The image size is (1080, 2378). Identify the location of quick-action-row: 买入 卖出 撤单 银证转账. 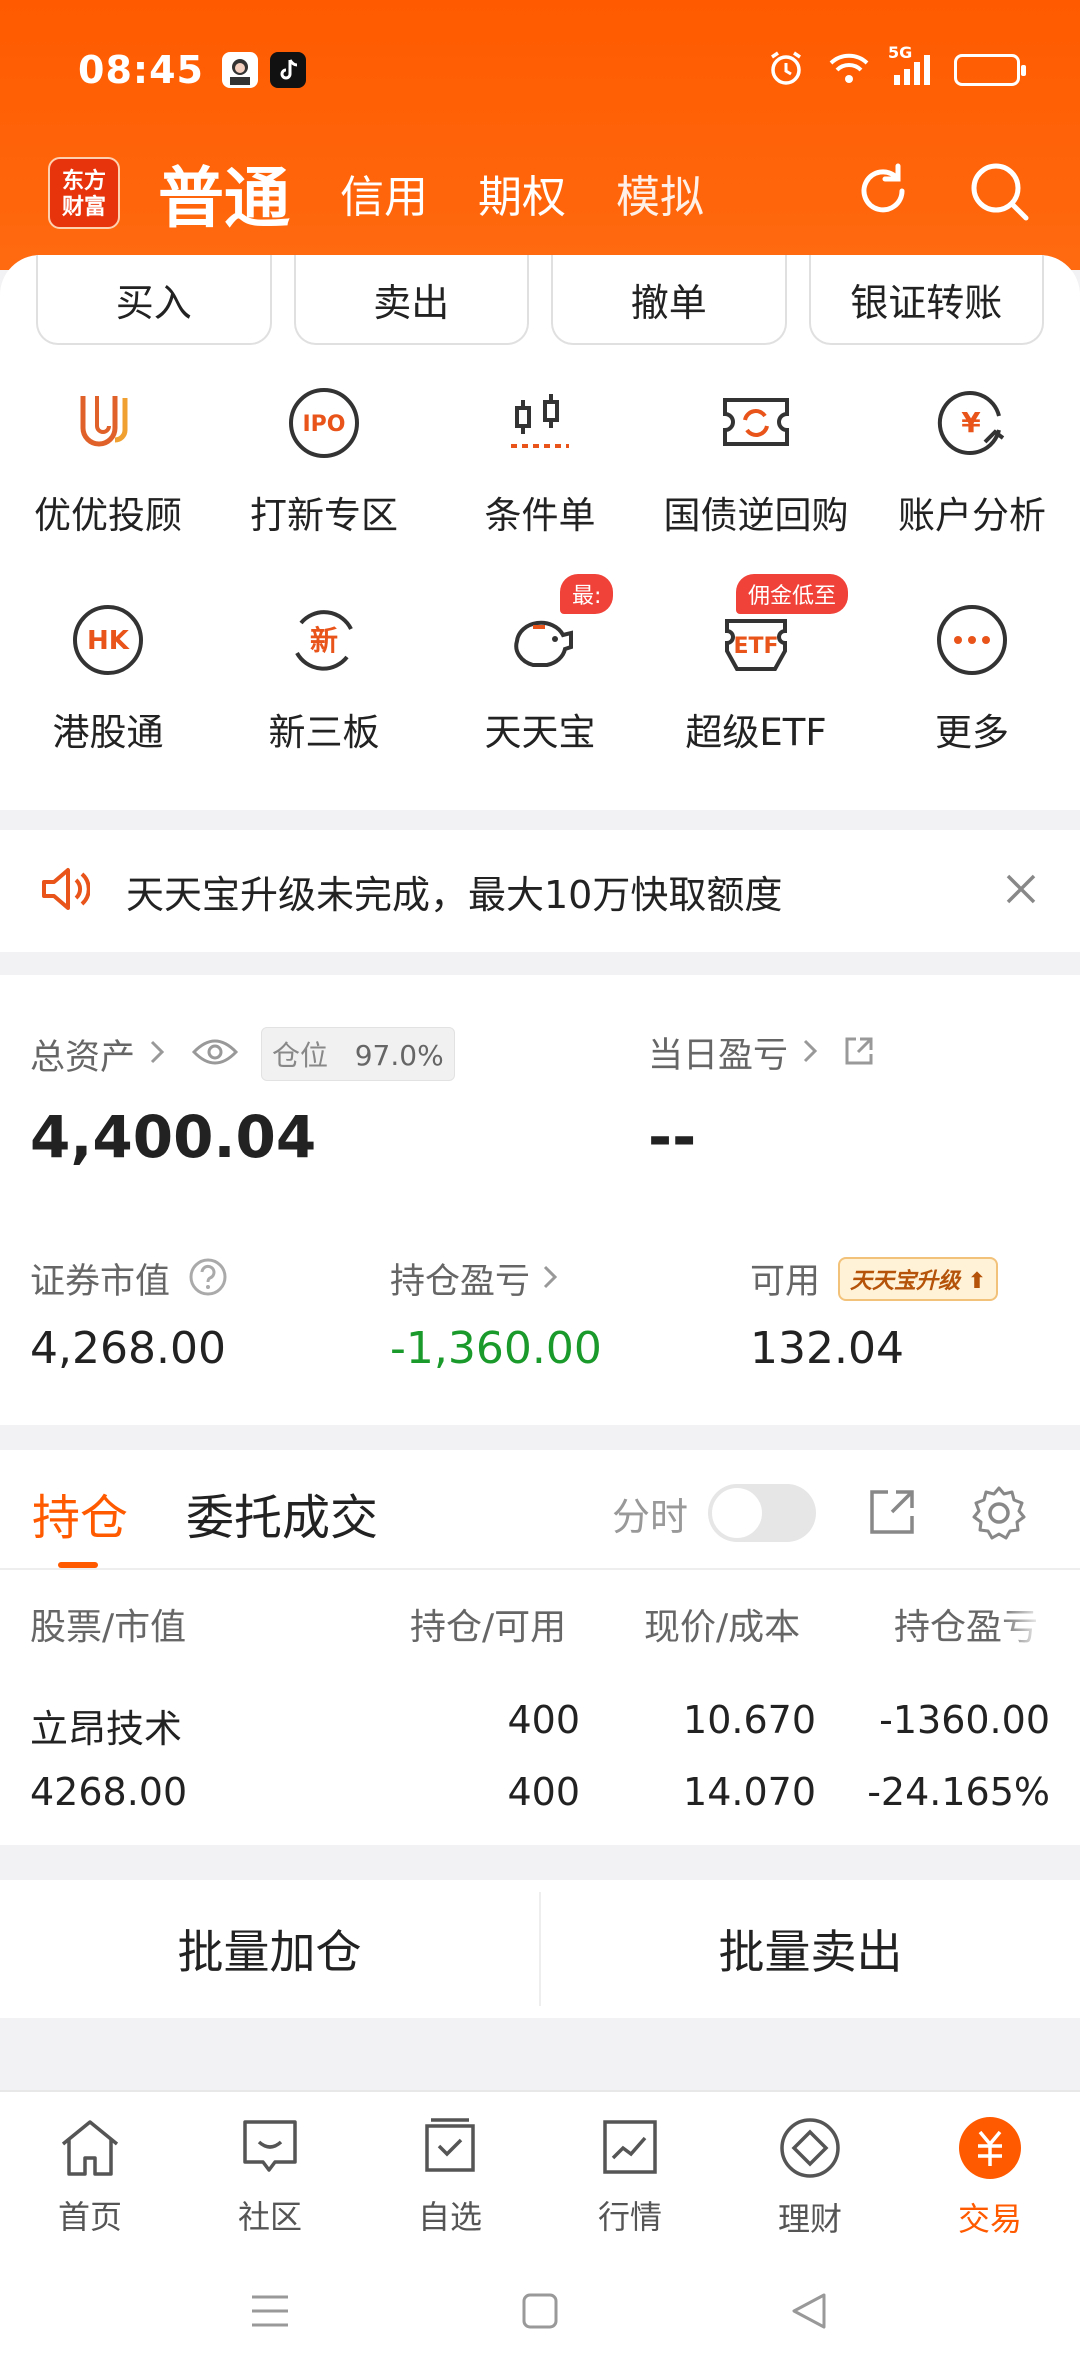
(540, 300).